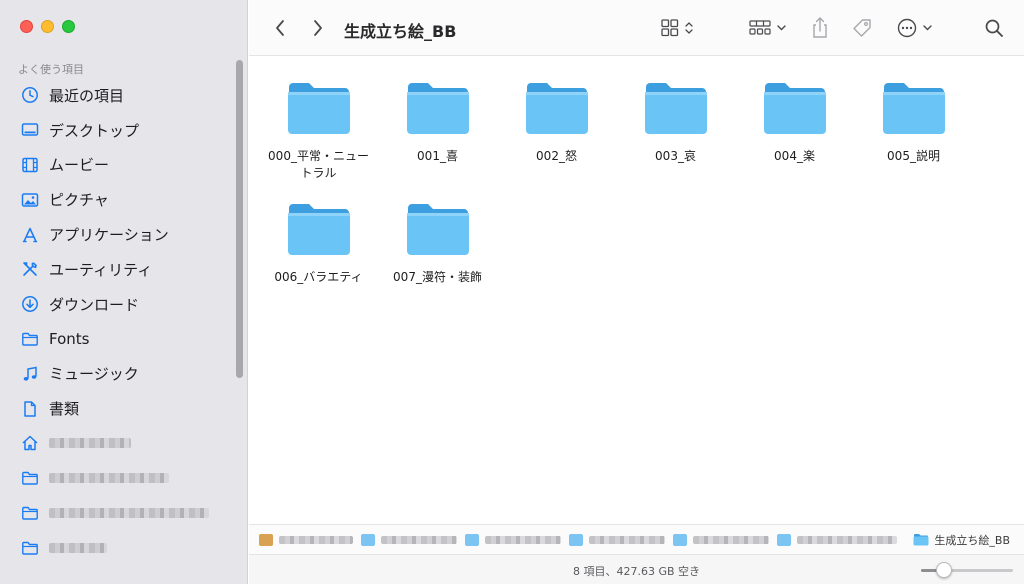 This screenshot has height=584, width=1024. What do you see at coordinates (118, 408) in the screenshot?
I see `sidebar-item-documents: 書類` at bounding box center [118, 408].